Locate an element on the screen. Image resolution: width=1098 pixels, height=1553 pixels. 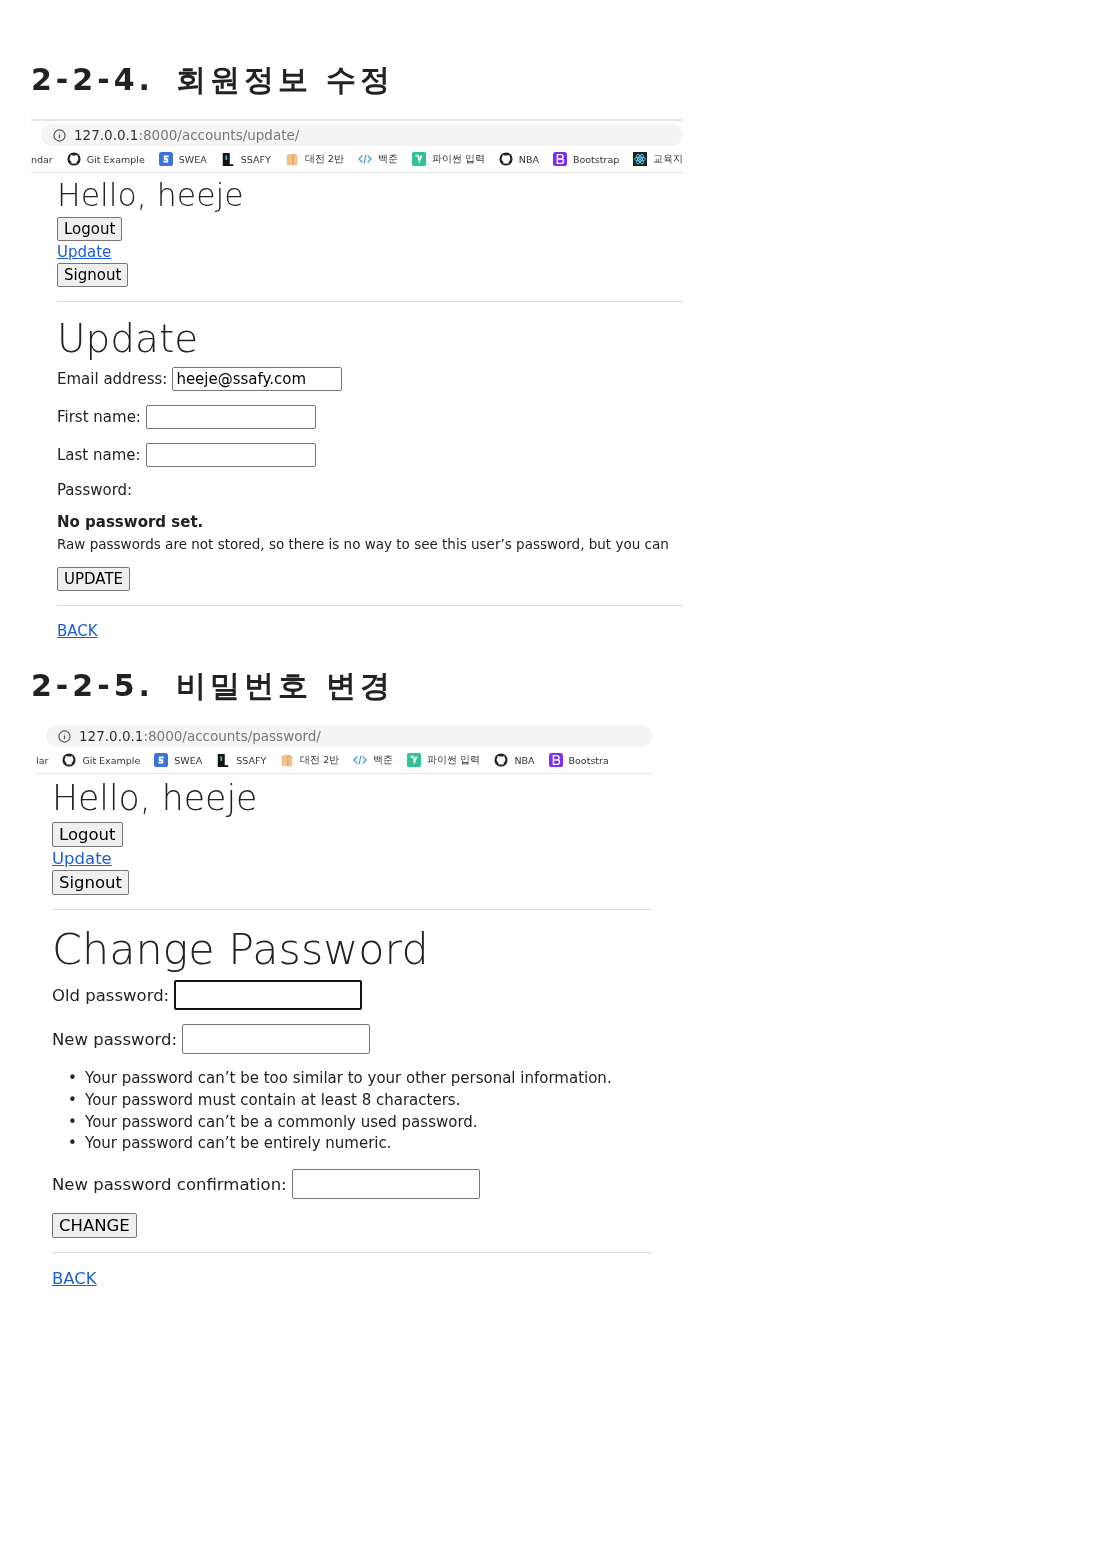
field-label: New password: is located at coordinates (115, 1039).